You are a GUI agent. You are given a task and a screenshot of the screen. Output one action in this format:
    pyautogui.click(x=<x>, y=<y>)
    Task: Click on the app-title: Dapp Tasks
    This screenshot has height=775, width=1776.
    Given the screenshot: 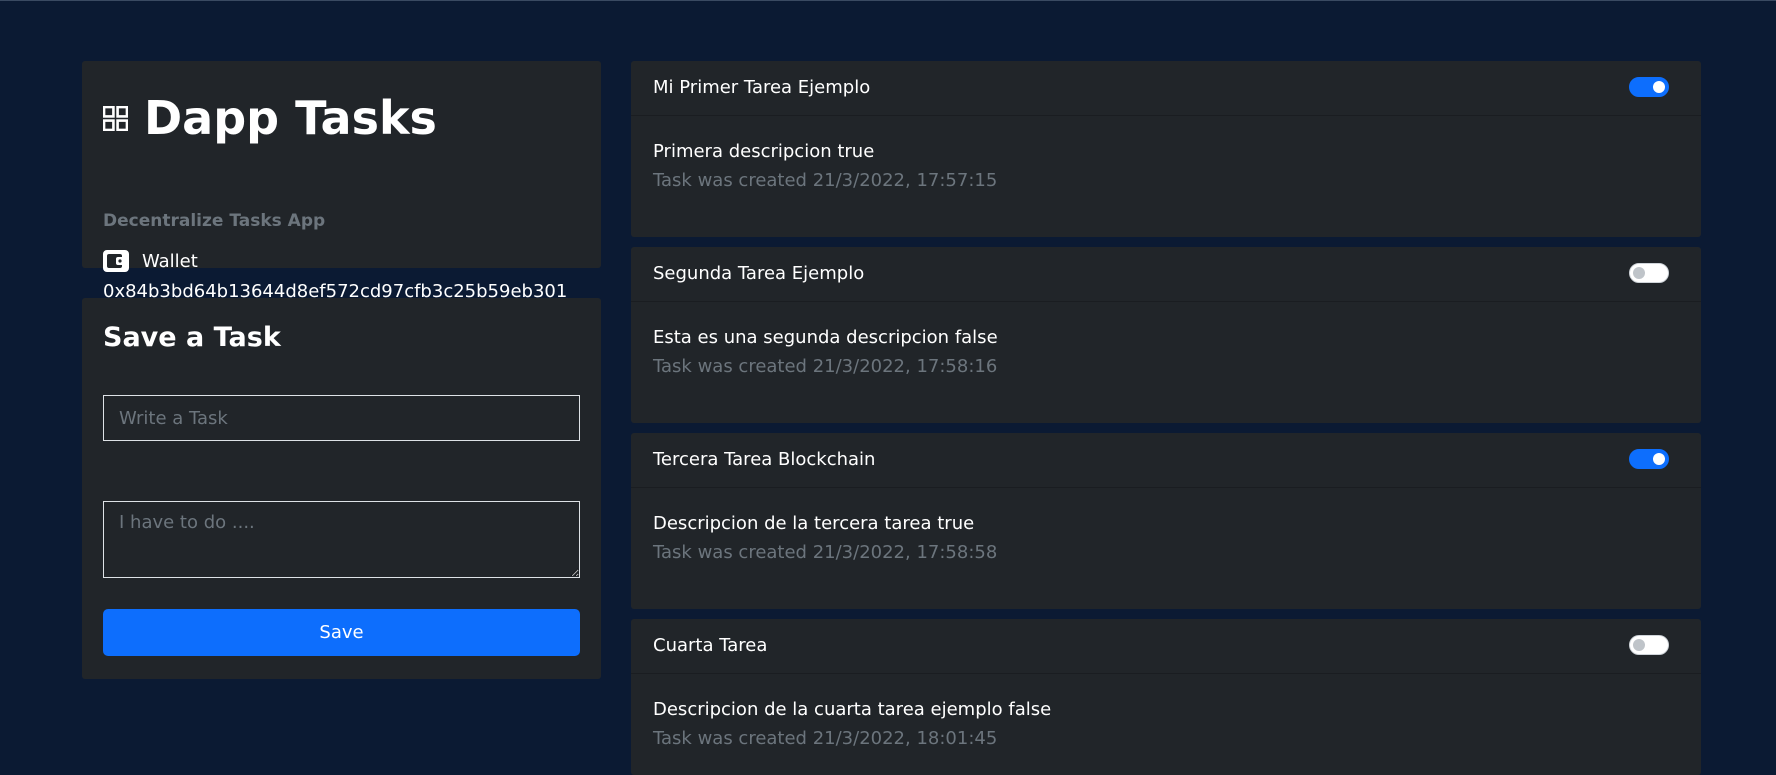 What is the action you would take?
    pyautogui.click(x=290, y=118)
    